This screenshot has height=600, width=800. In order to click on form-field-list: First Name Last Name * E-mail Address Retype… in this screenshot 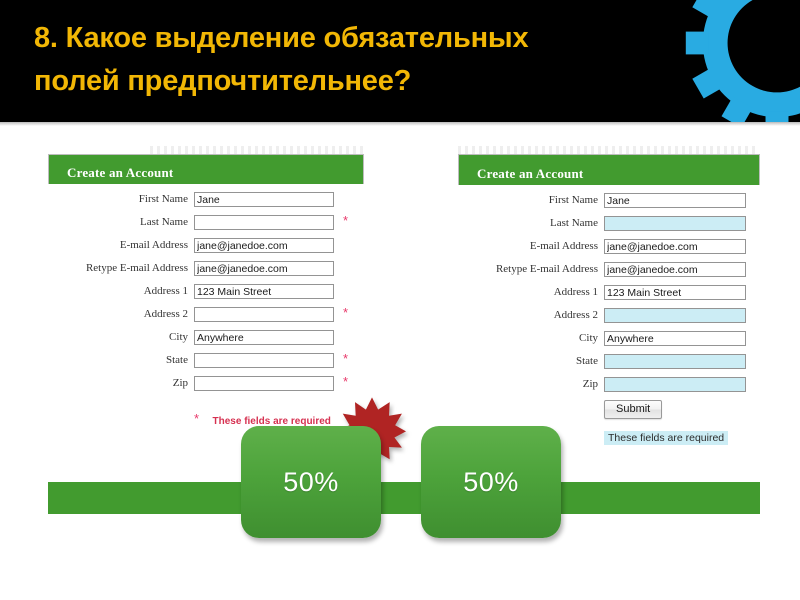, I will do `click(206, 287)`.